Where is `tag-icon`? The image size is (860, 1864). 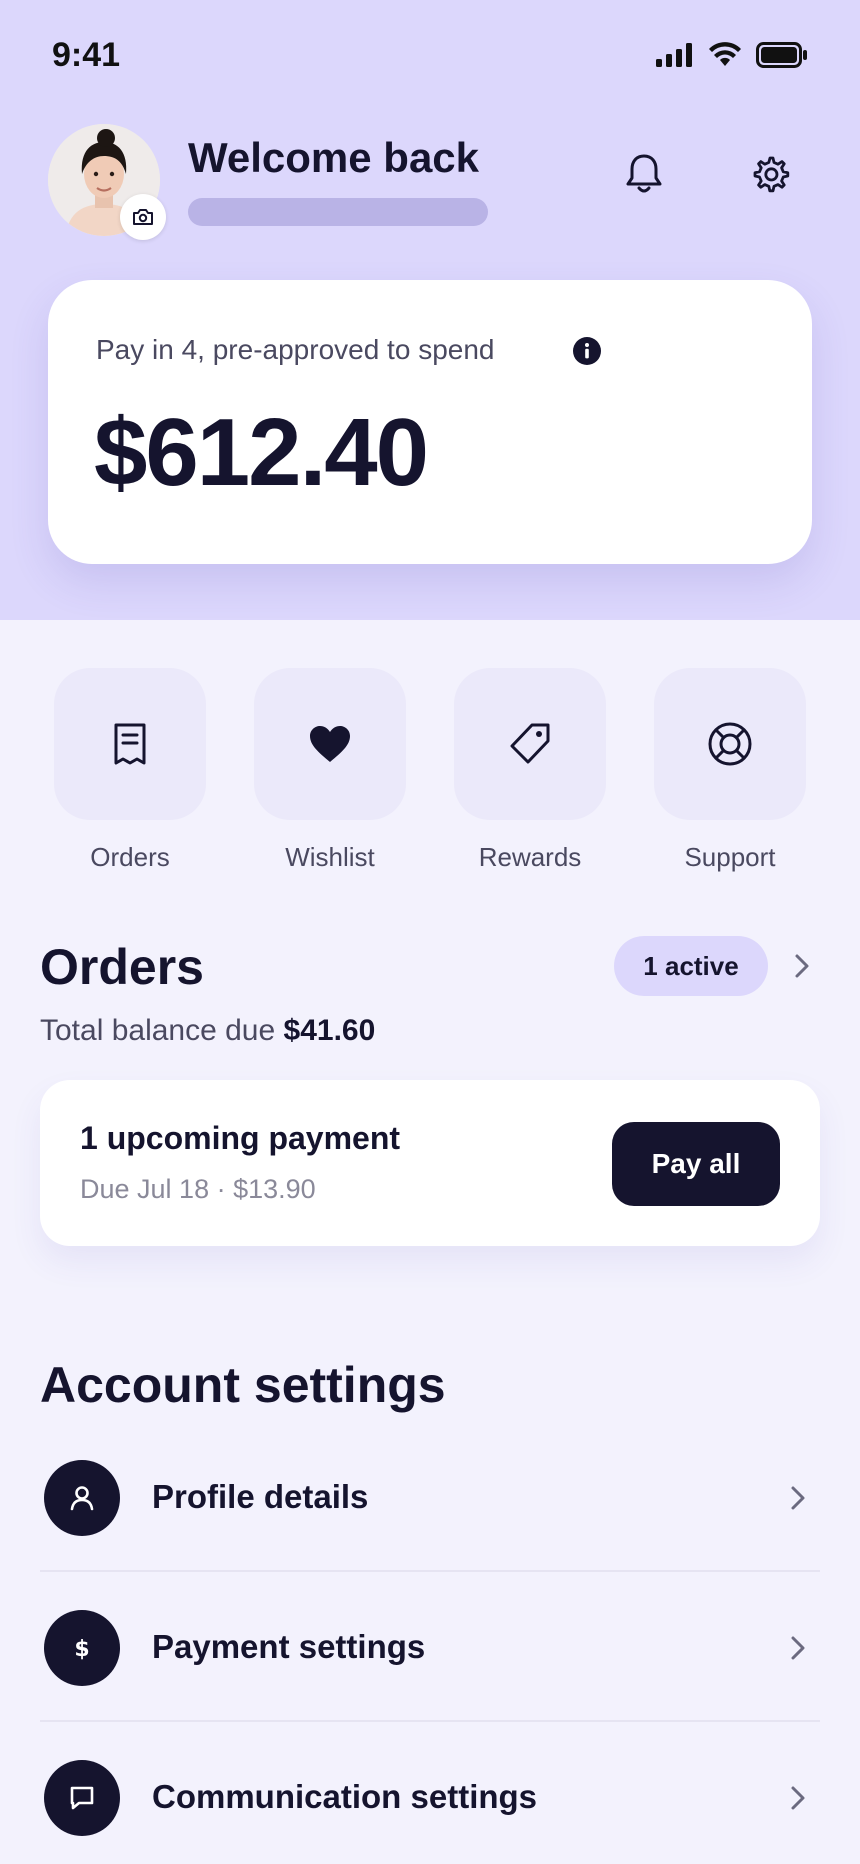
tag-icon is located at coordinates (530, 743).